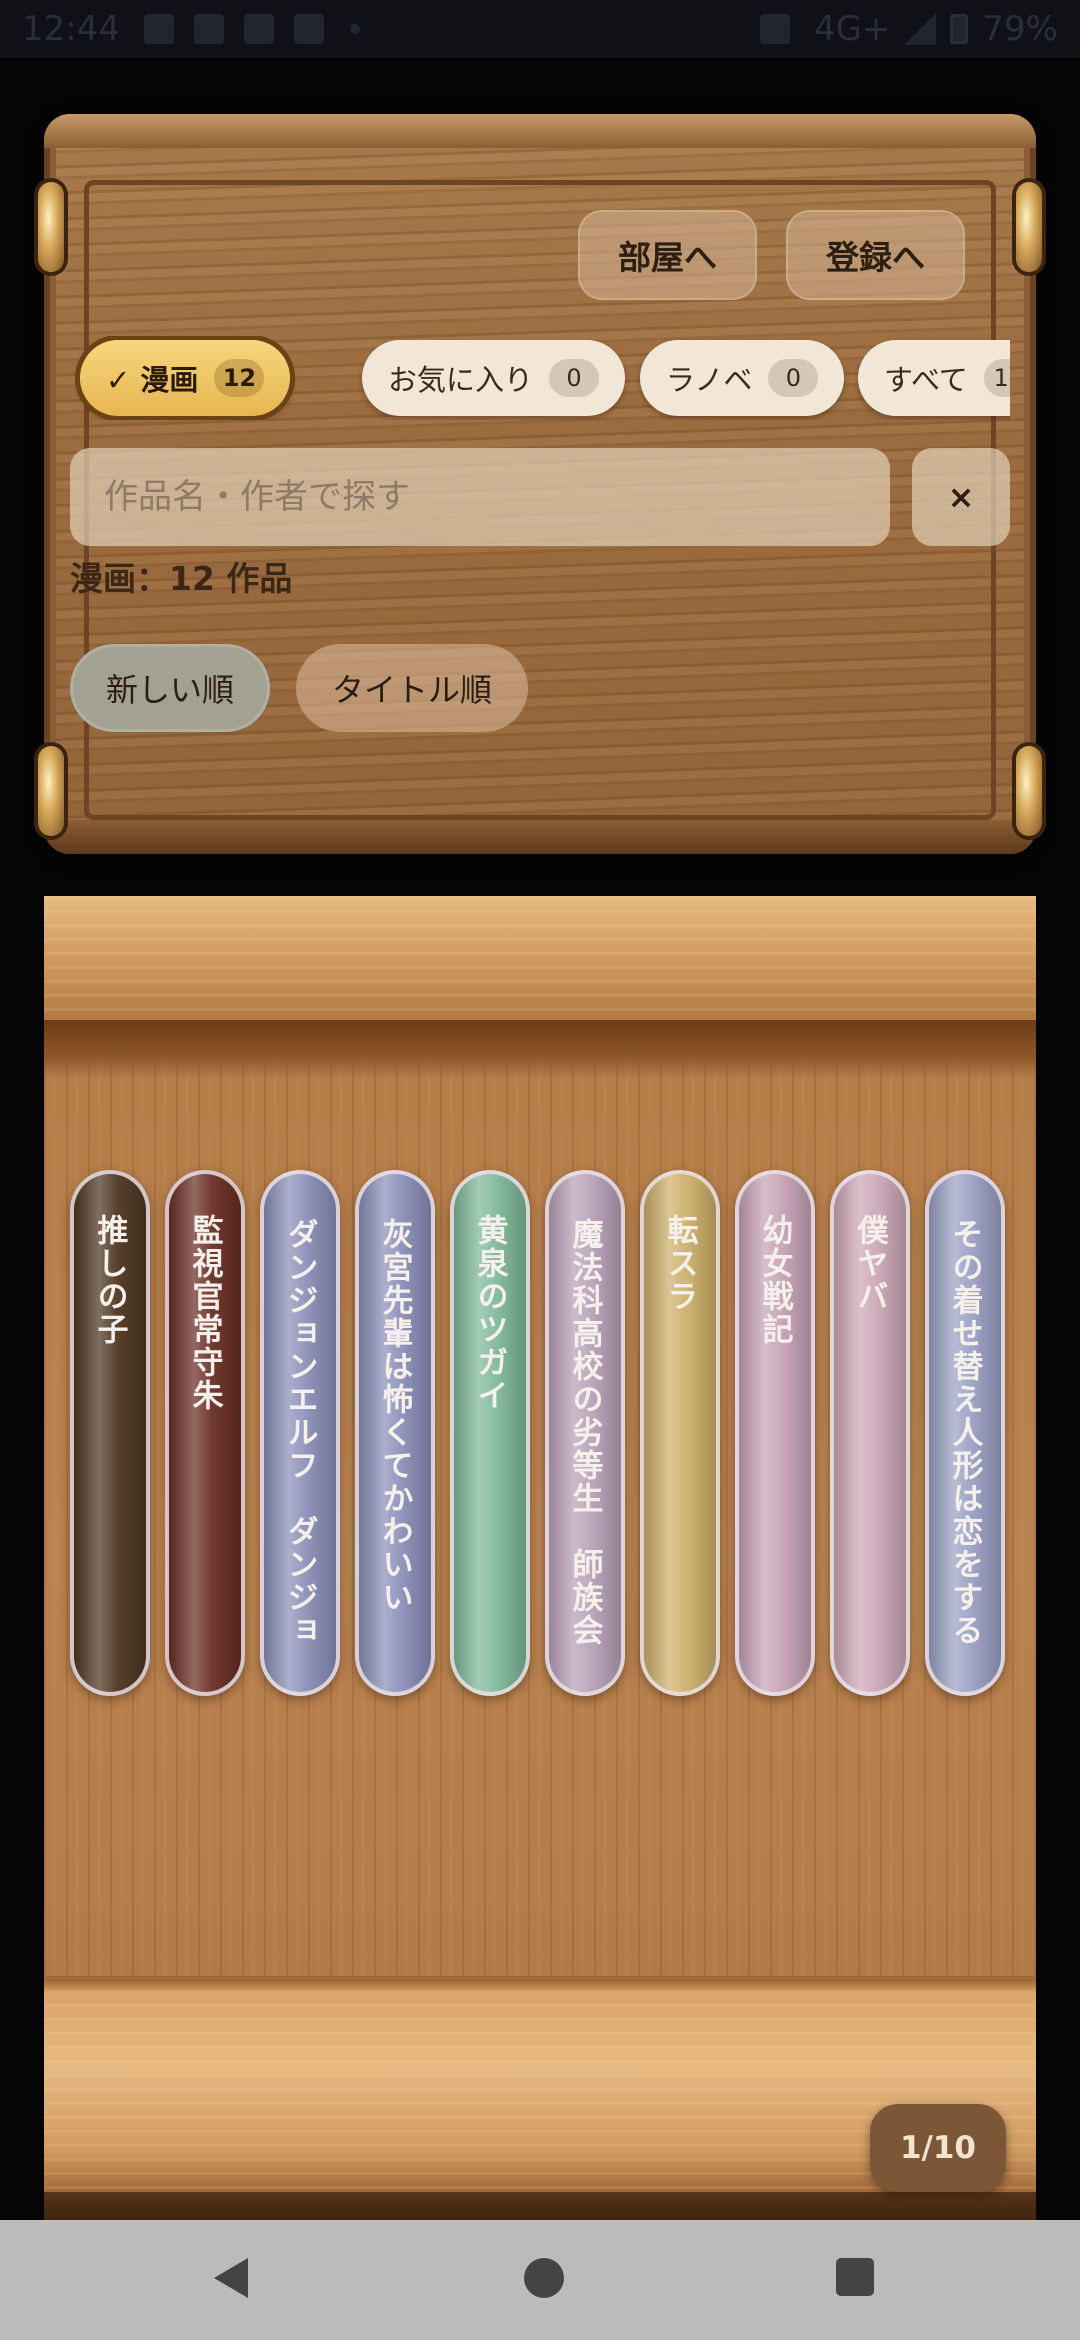 The image size is (1080, 2340). Describe the element at coordinates (109, 1280) in the screenshot. I see `book-title: 推しの子` at that location.